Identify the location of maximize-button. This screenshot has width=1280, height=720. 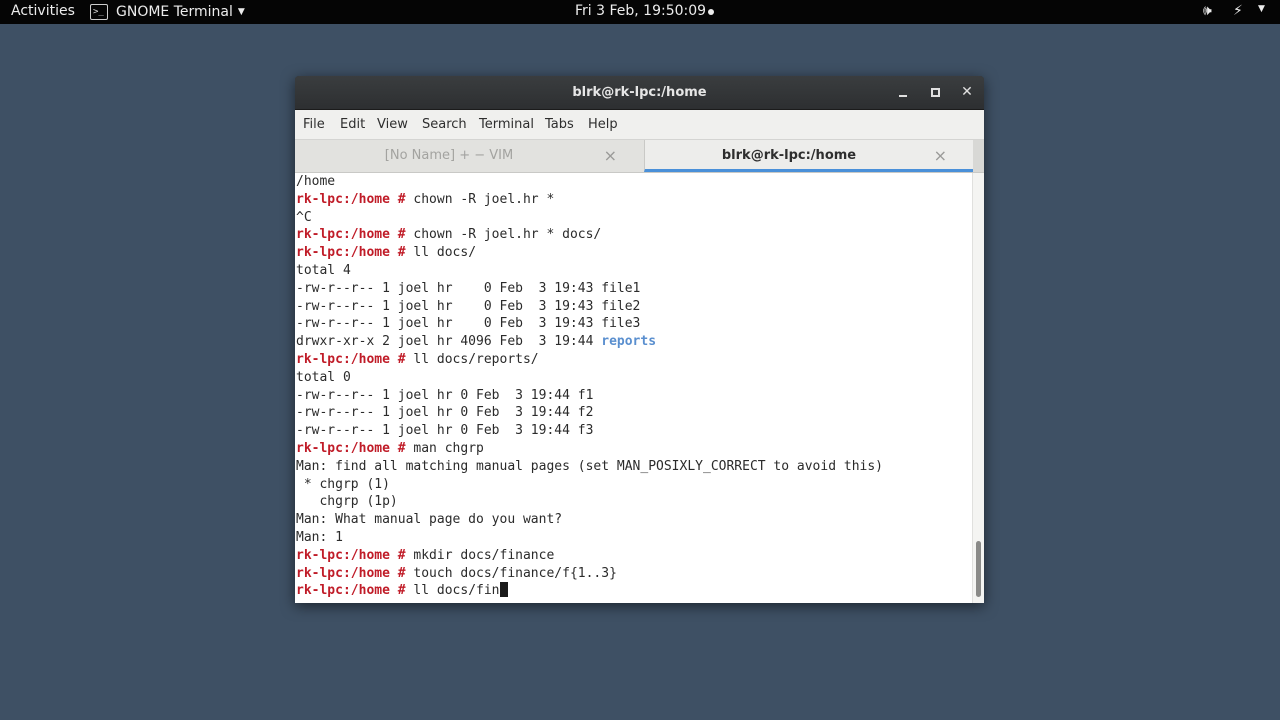
(935, 92).